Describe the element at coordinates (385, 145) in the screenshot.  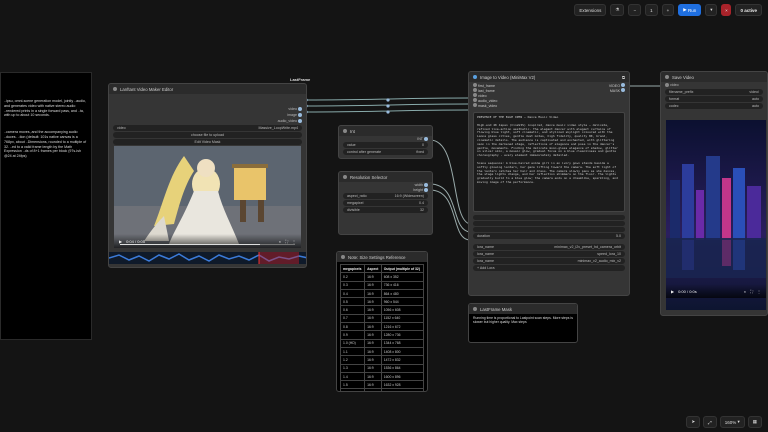
I see `value-stepper: value 0` at that location.